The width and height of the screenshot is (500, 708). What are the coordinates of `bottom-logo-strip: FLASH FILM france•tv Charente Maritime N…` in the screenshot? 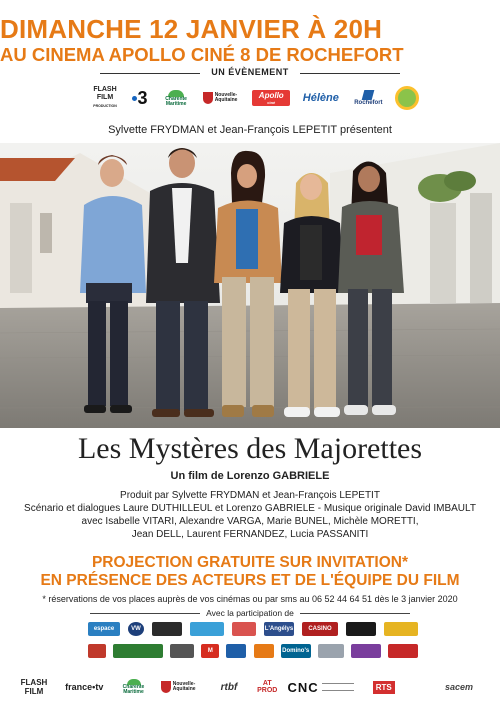 It's located at (250, 687).